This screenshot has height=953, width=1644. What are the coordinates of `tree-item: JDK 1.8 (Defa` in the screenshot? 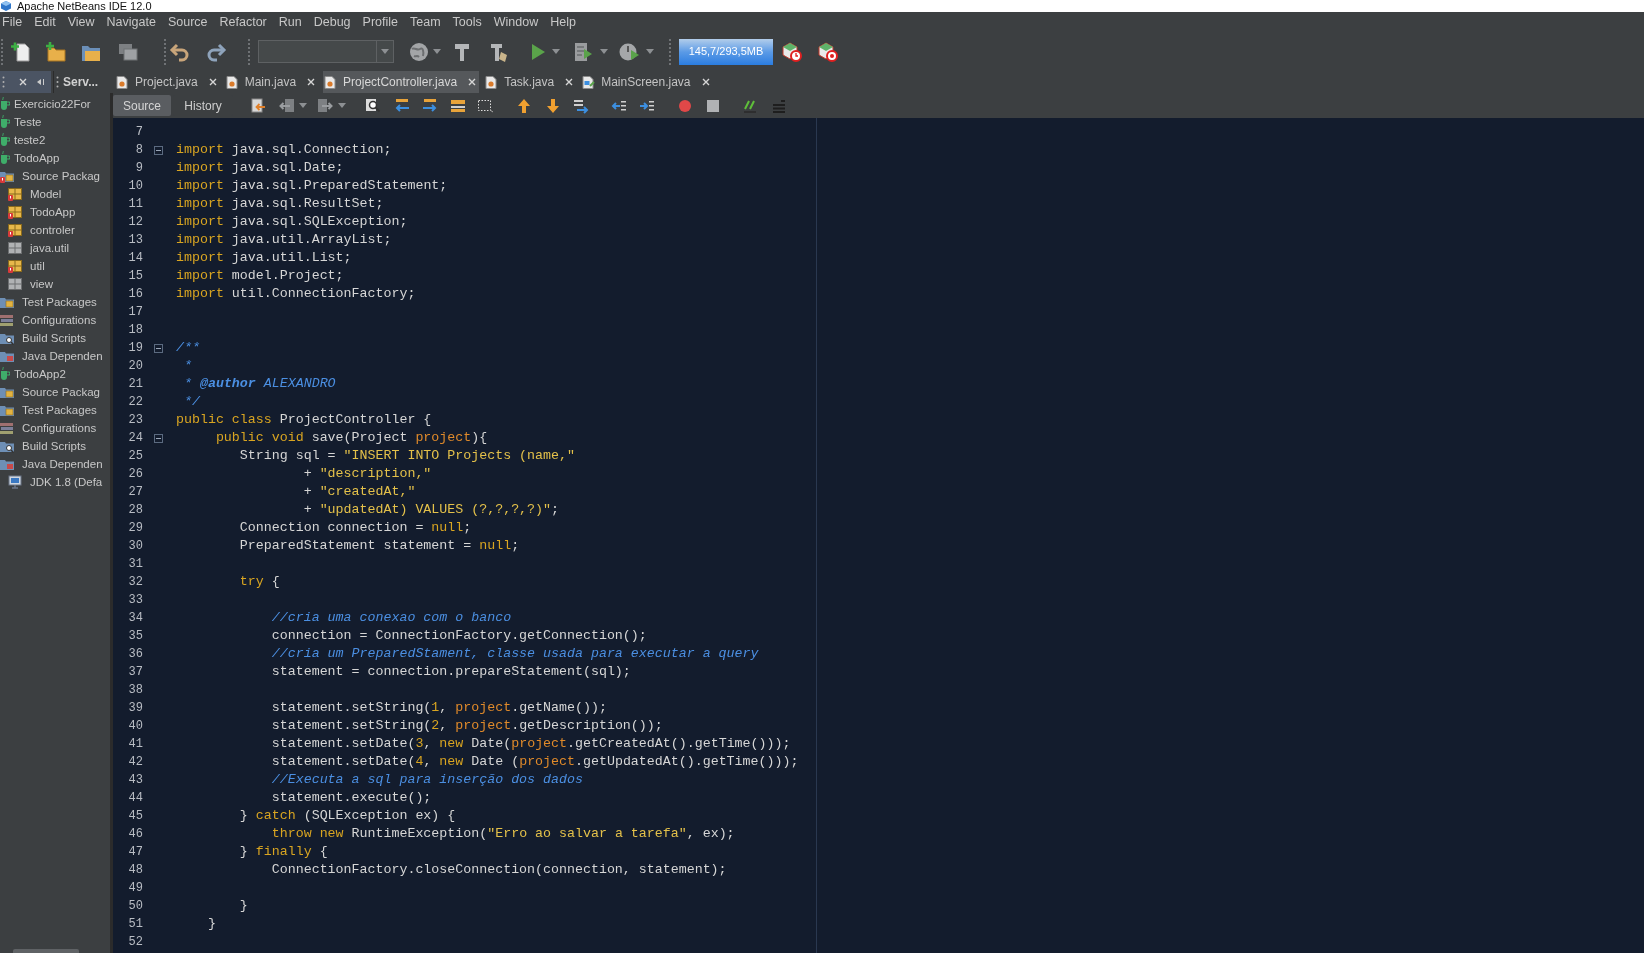 It's located at (66, 482).